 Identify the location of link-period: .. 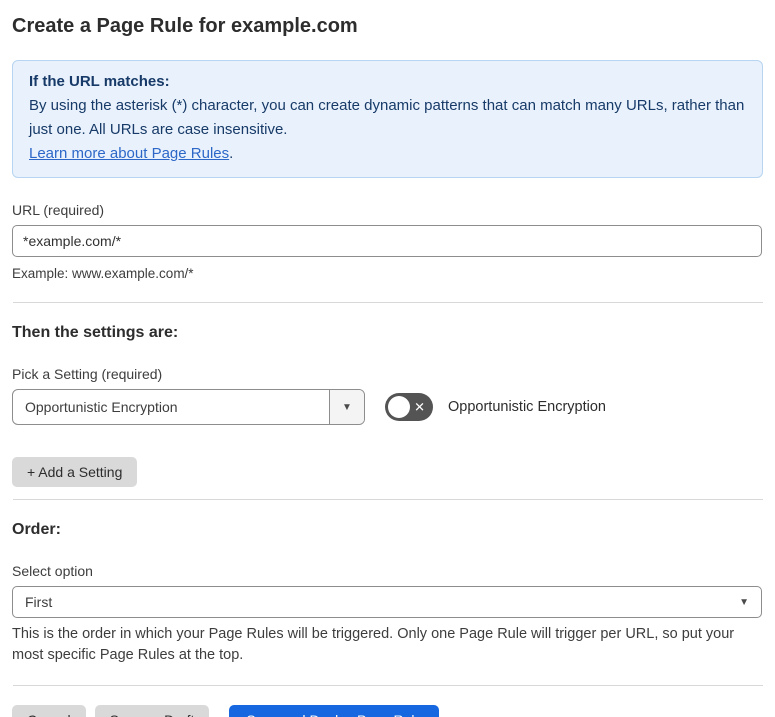
(231, 153).